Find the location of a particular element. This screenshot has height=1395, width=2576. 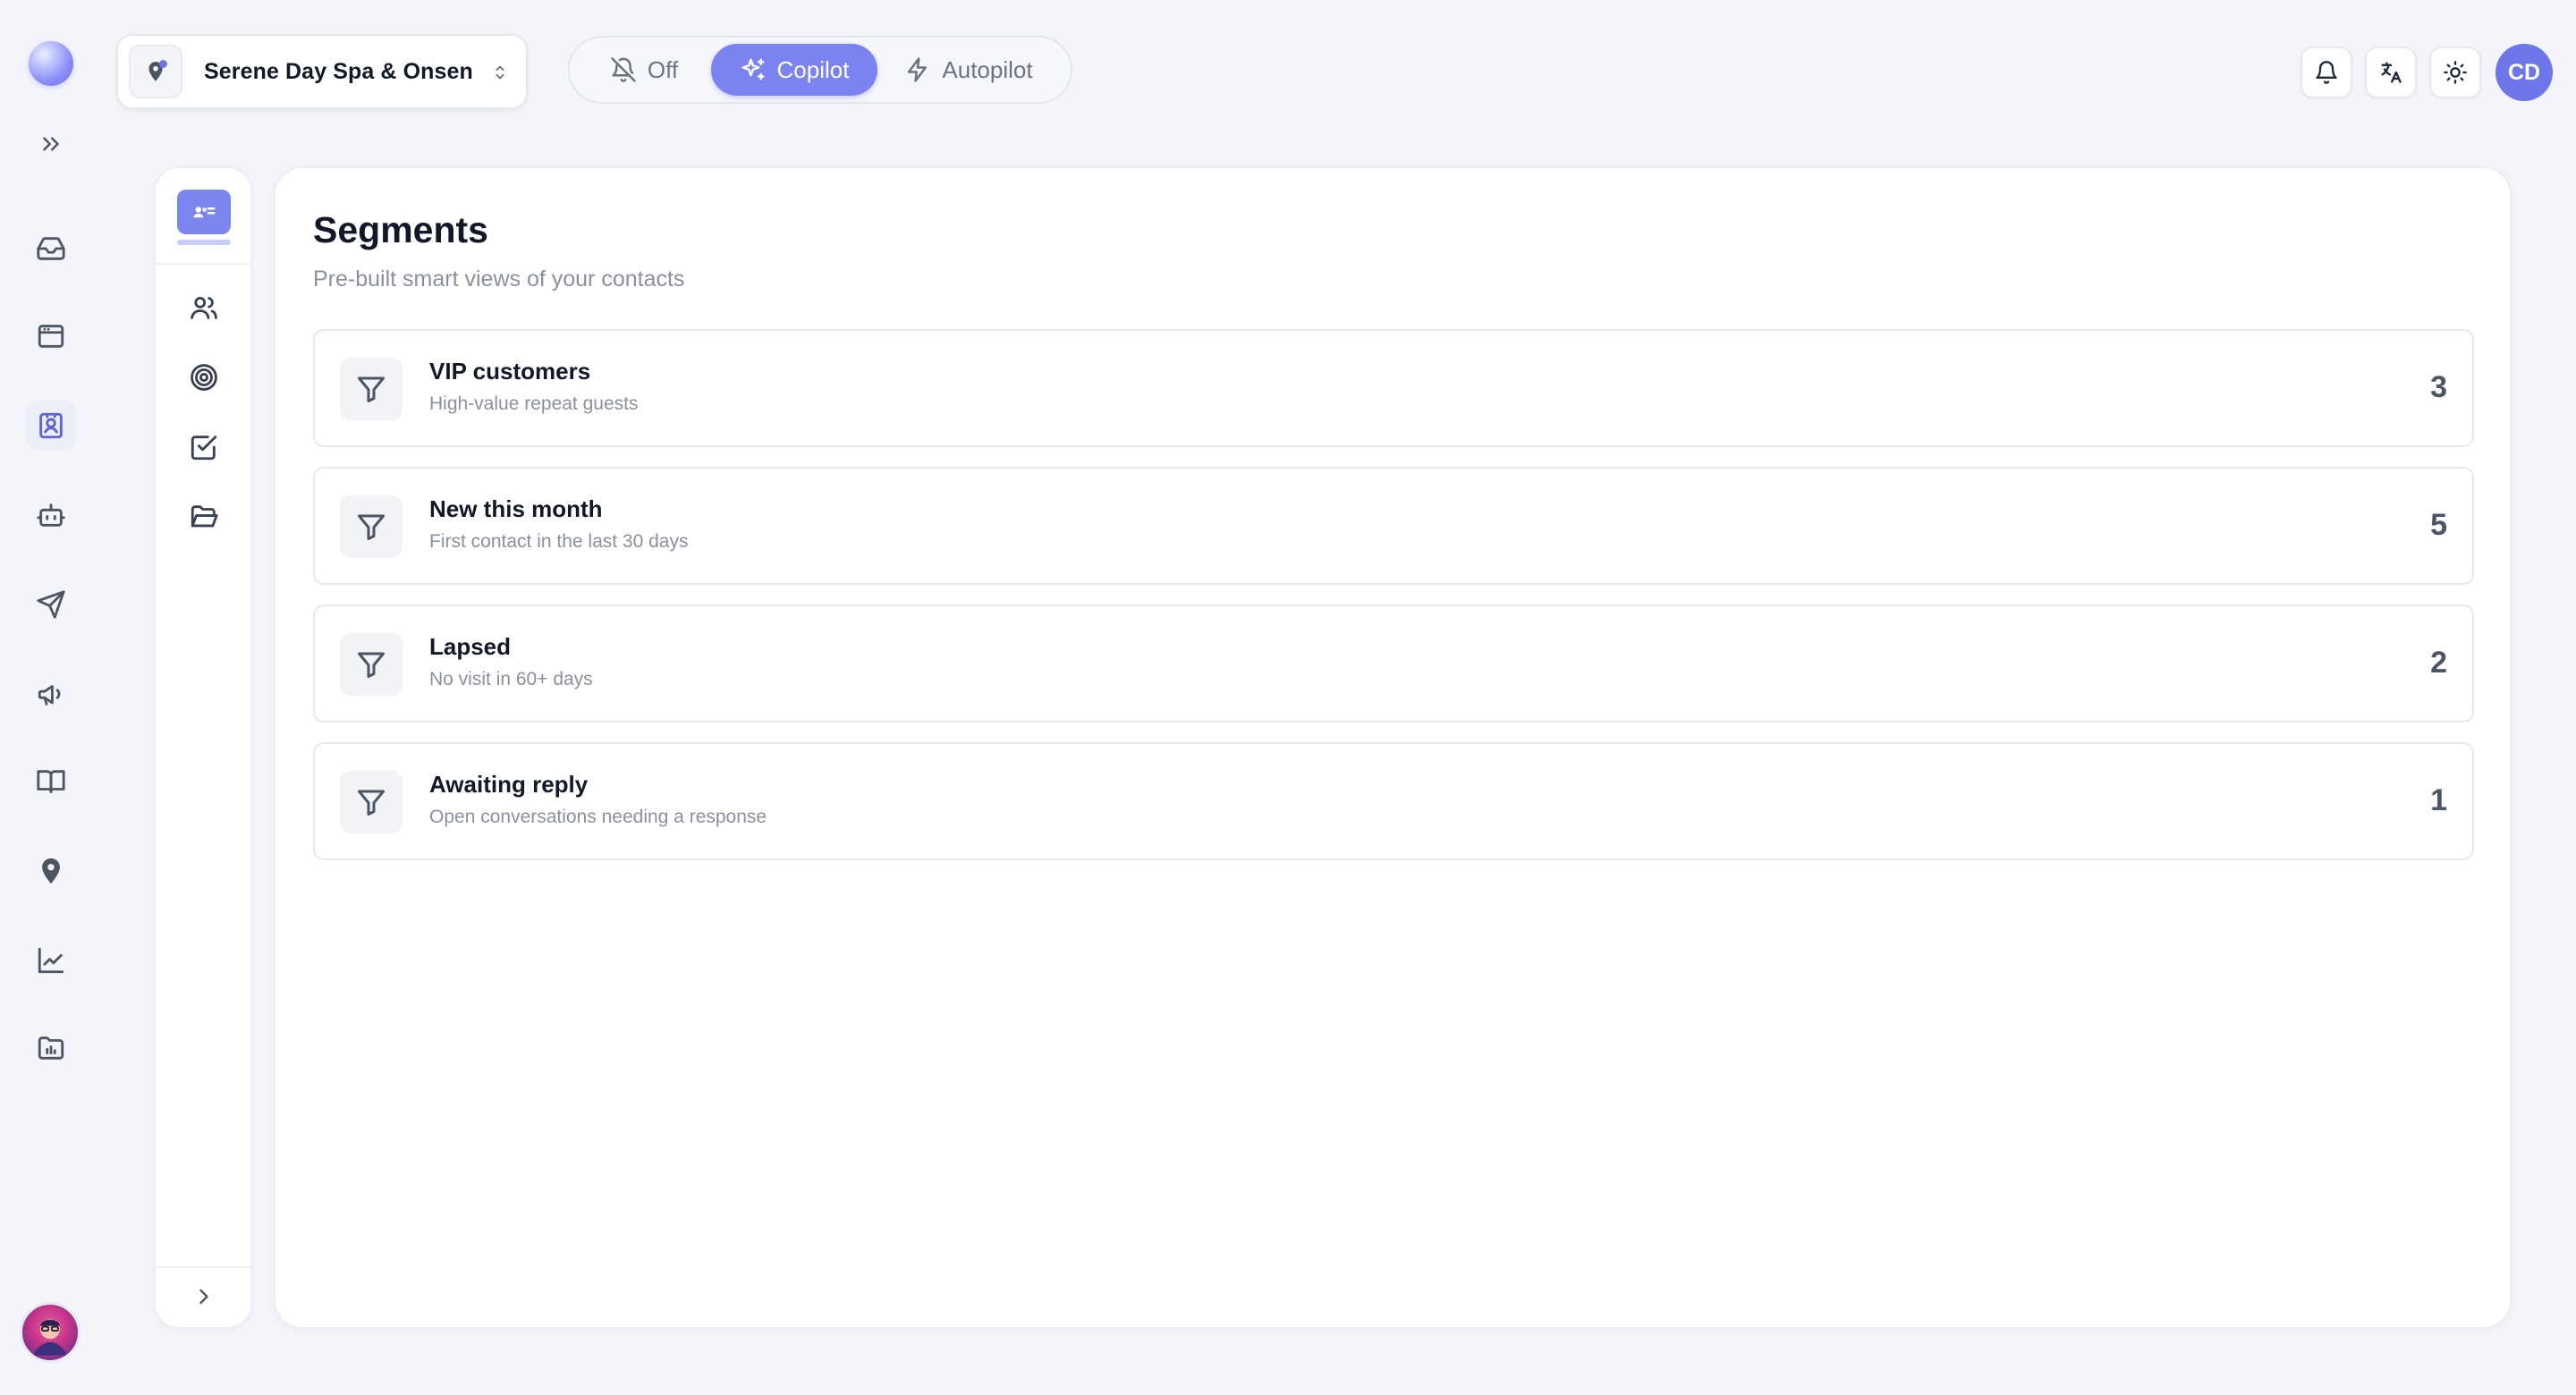

checkbox-icon is located at coordinates (204, 448).